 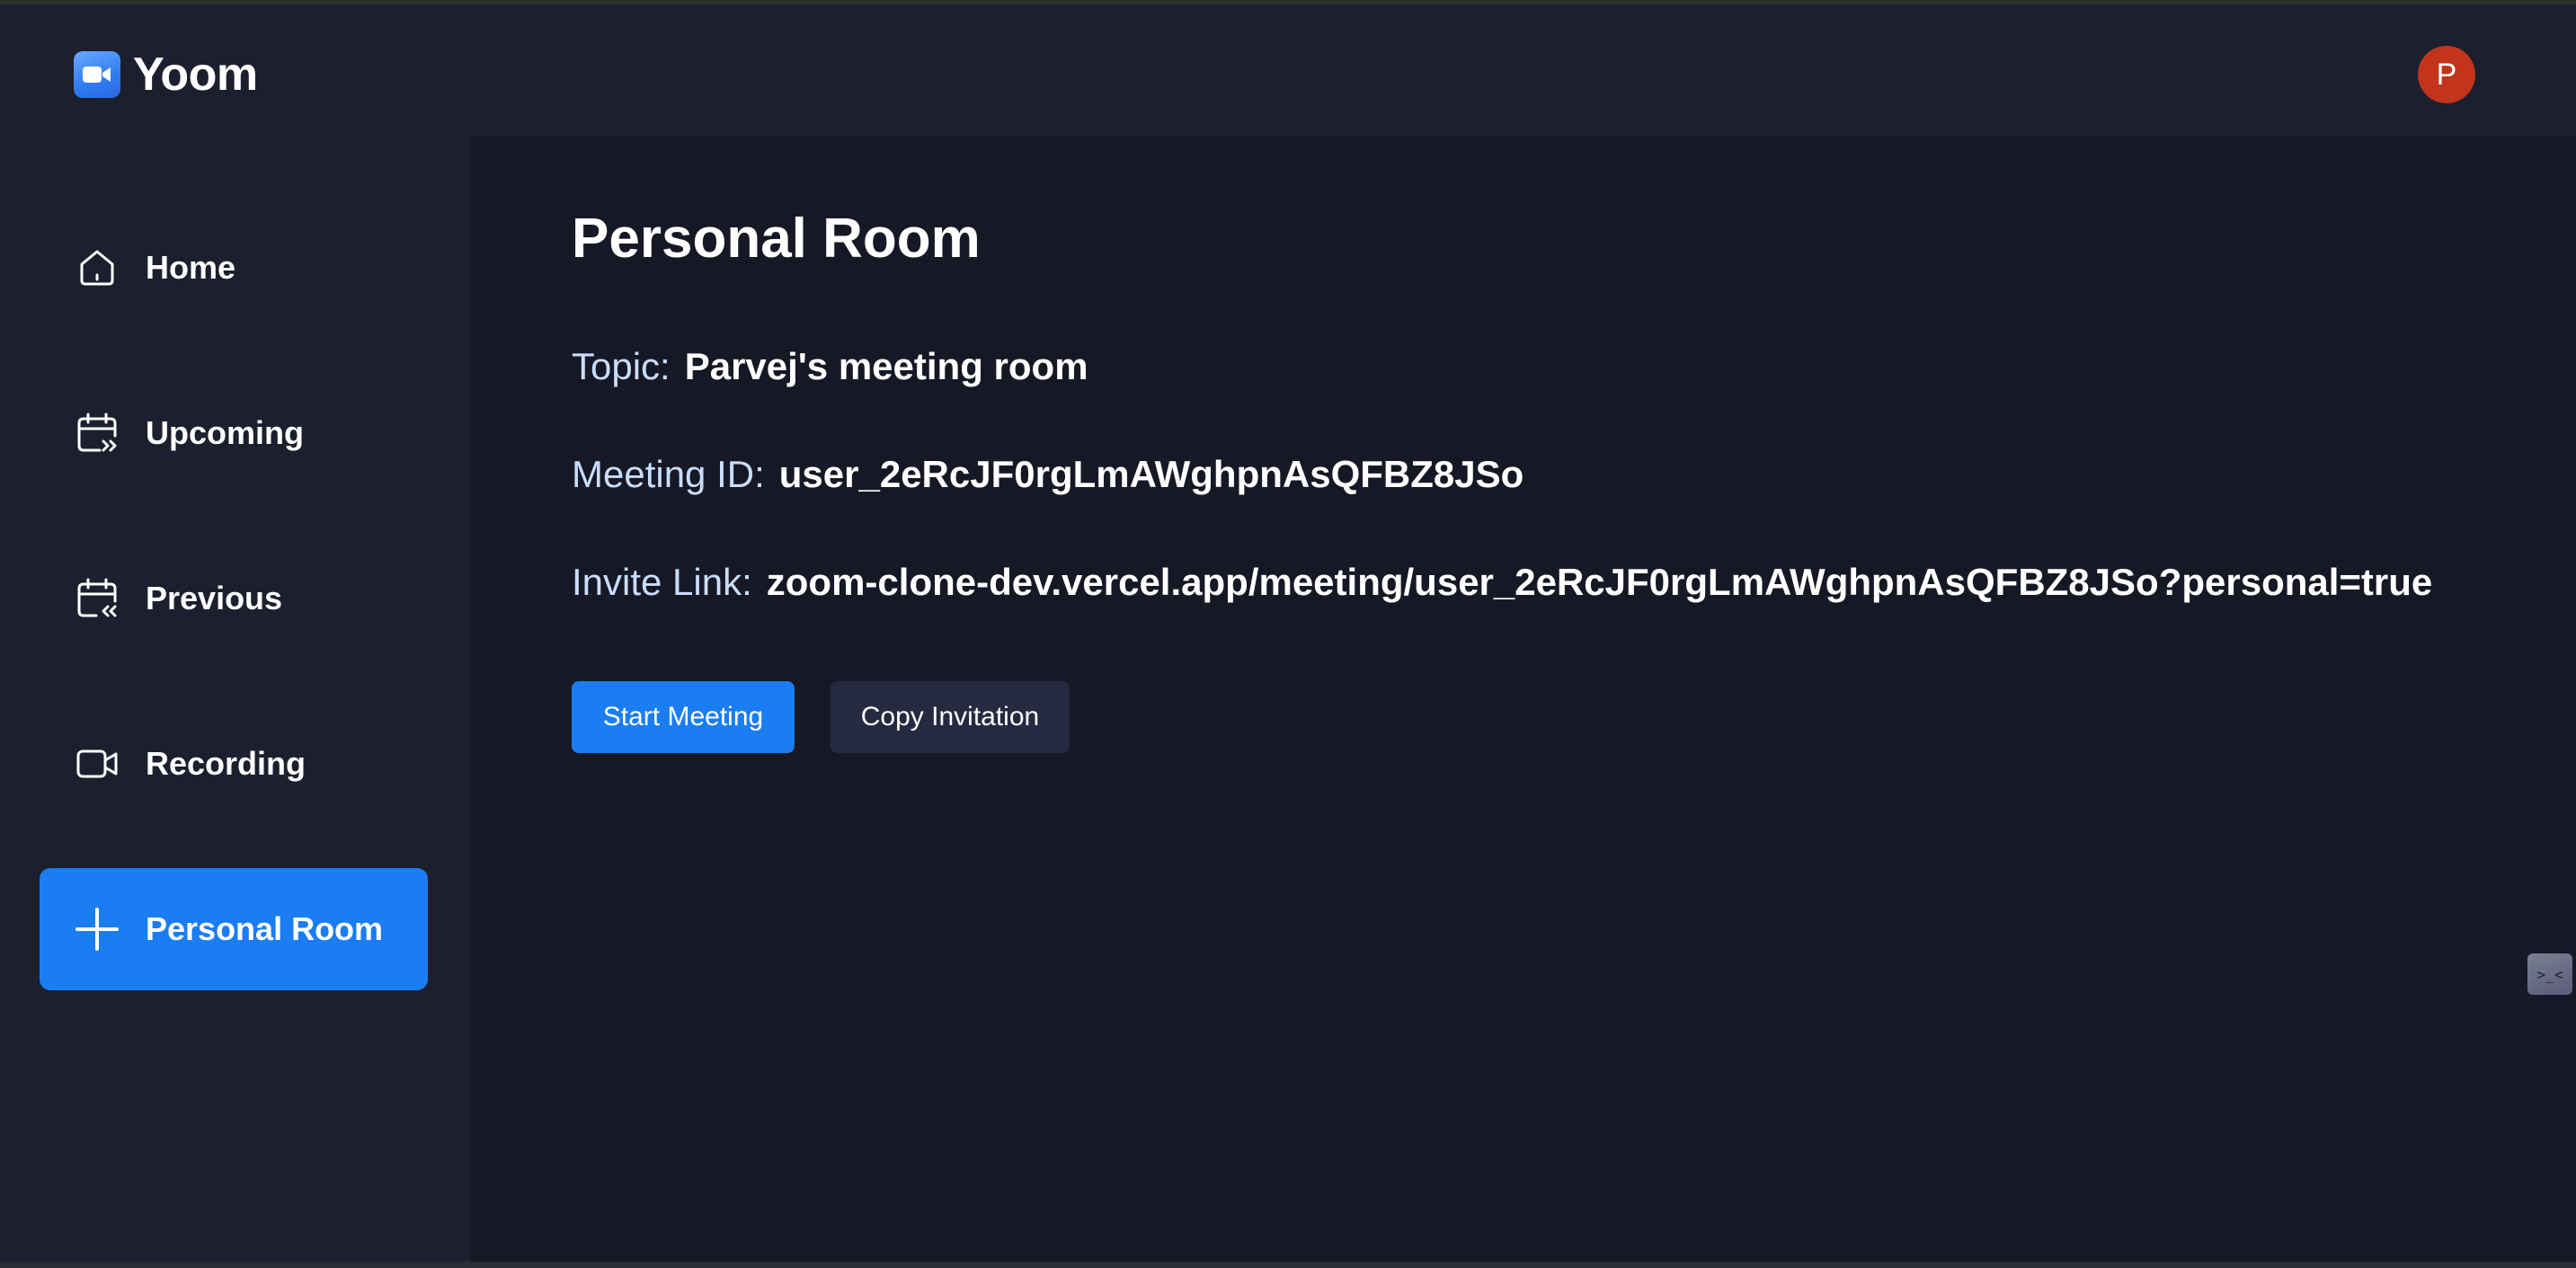 I want to click on sidebar-item-home: Home, so click(x=234, y=268).